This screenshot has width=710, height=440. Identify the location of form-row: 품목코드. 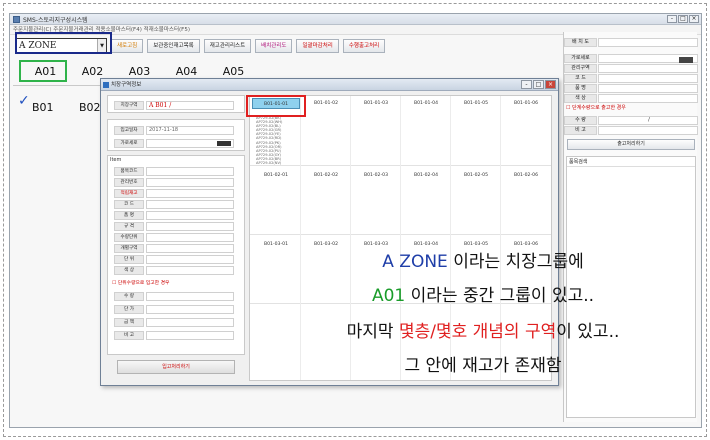
(174, 171).